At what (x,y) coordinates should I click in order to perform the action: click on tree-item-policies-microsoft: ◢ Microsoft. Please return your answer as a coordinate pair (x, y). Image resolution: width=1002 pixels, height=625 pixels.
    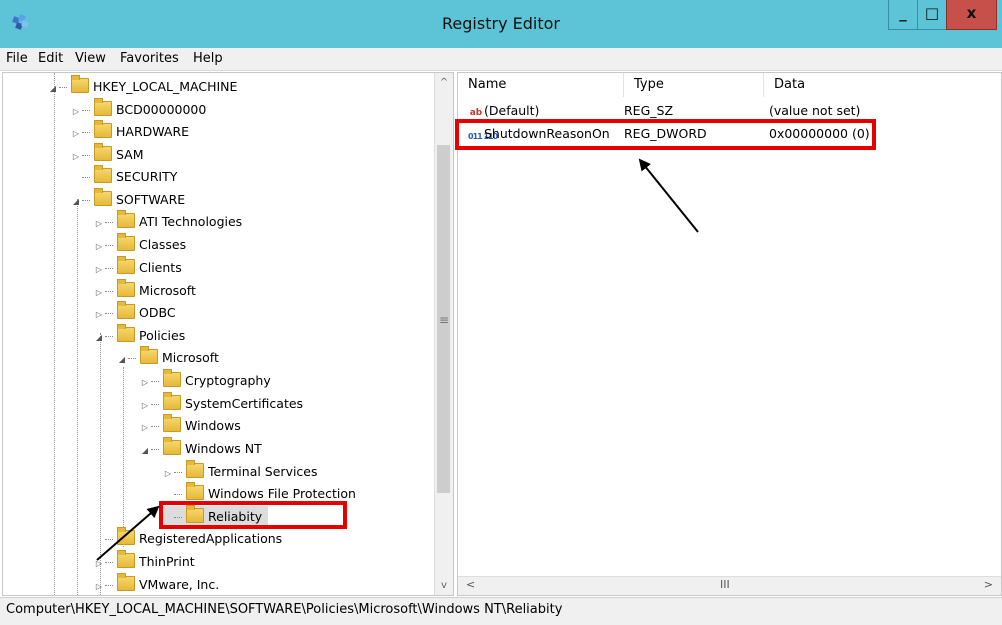
    Looking at the image, I should click on (167, 358).